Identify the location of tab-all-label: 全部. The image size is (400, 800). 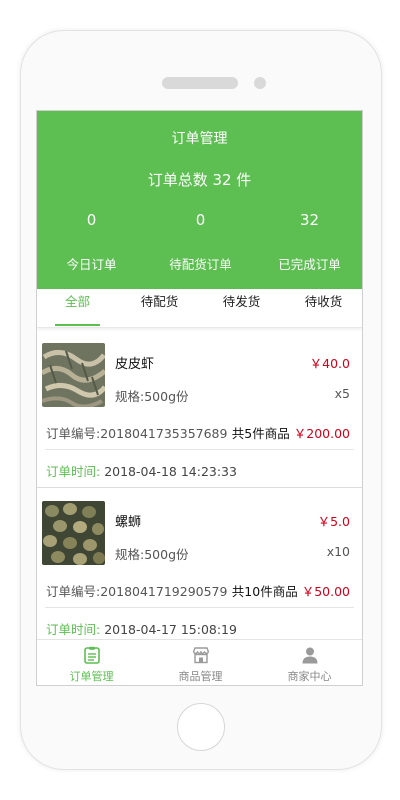
(77, 301).